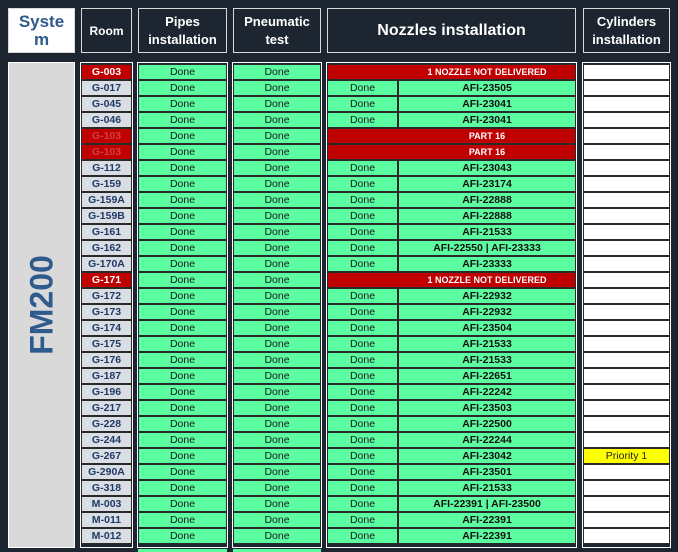 This screenshot has width=678, height=552. What do you see at coordinates (487, 424) in the screenshot?
I see `nozzle-part-cell: AFI-22500` at bounding box center [487, 424].